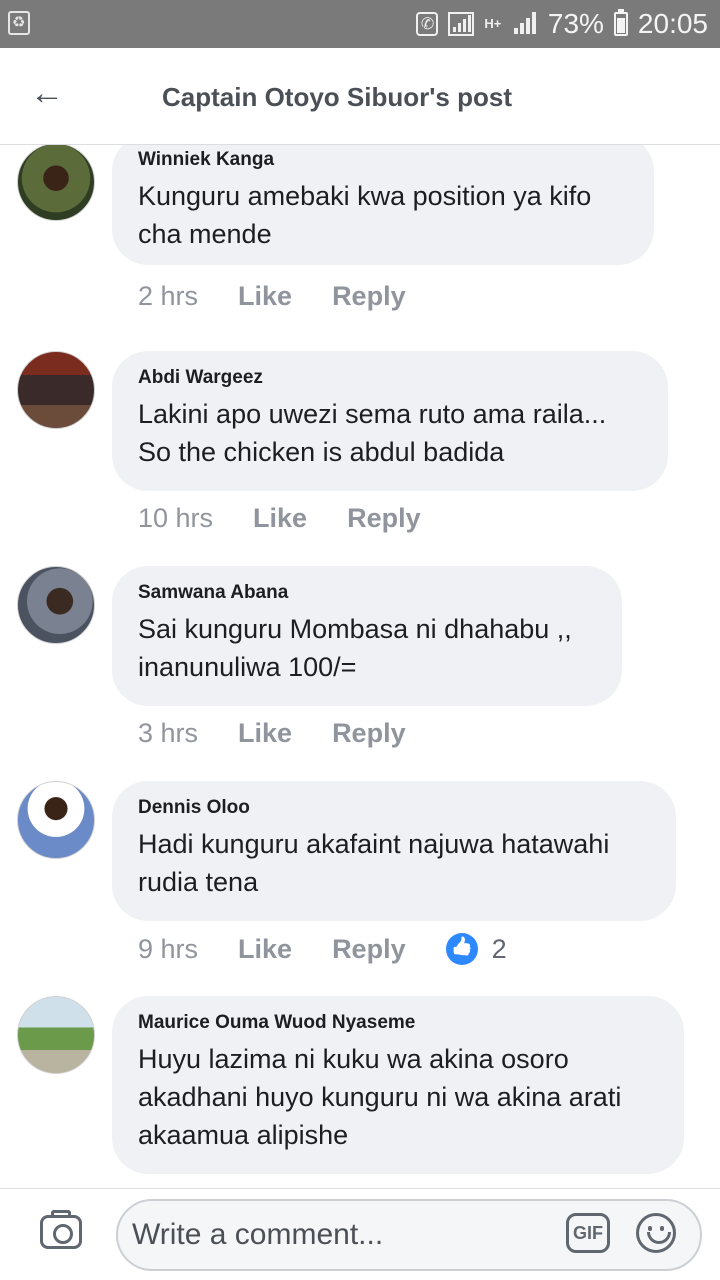 Image resolution: width=720 pixels, height=1280 pixels. Describe the element at coordinates (383, 160) in the screenshot. I see `comment-author: Winniek Kanga` at that location.